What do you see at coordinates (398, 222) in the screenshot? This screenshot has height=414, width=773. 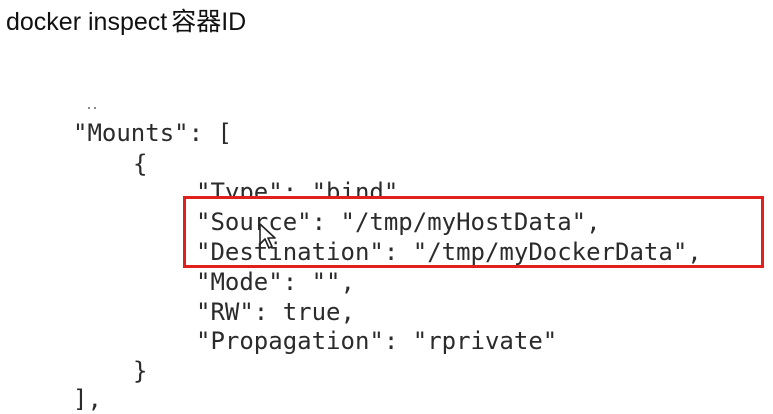 I see `code-line-source: "Source": "/tmp/myHostData",` at bounding box center [398, 222].